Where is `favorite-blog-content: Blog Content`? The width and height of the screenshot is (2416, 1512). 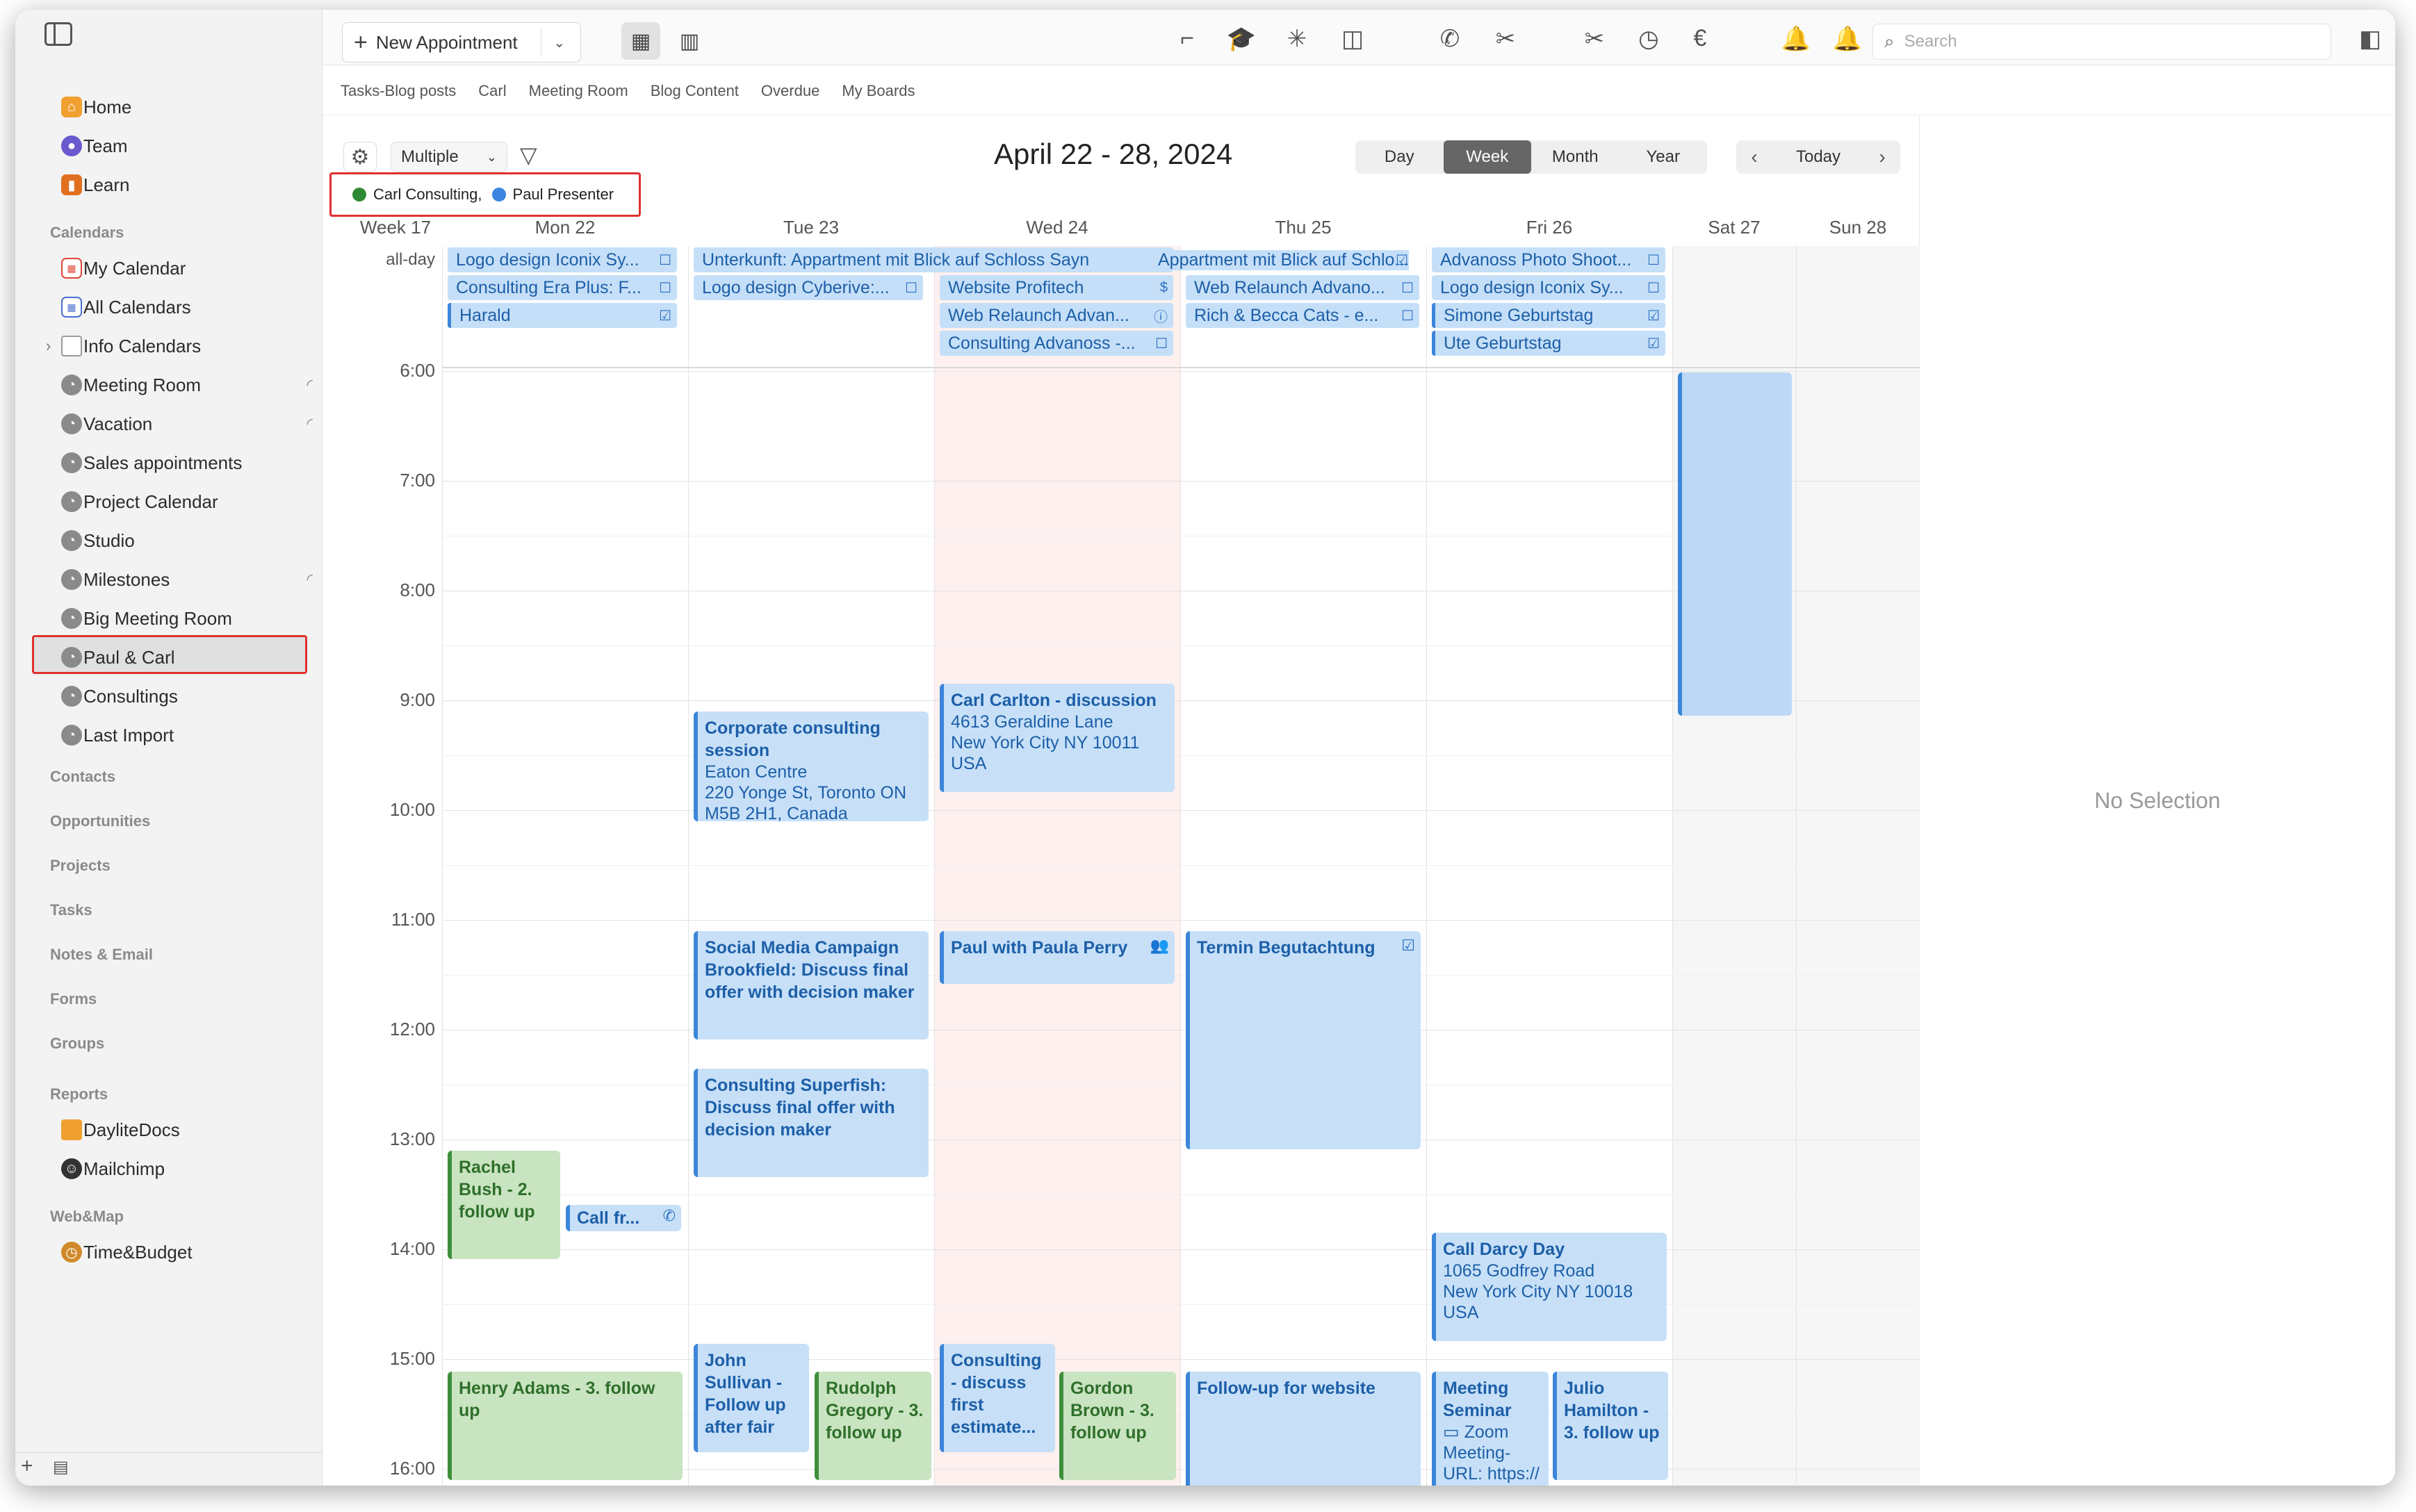 favorite-blog-content: Blog Content is located at coordinates (695, 91).